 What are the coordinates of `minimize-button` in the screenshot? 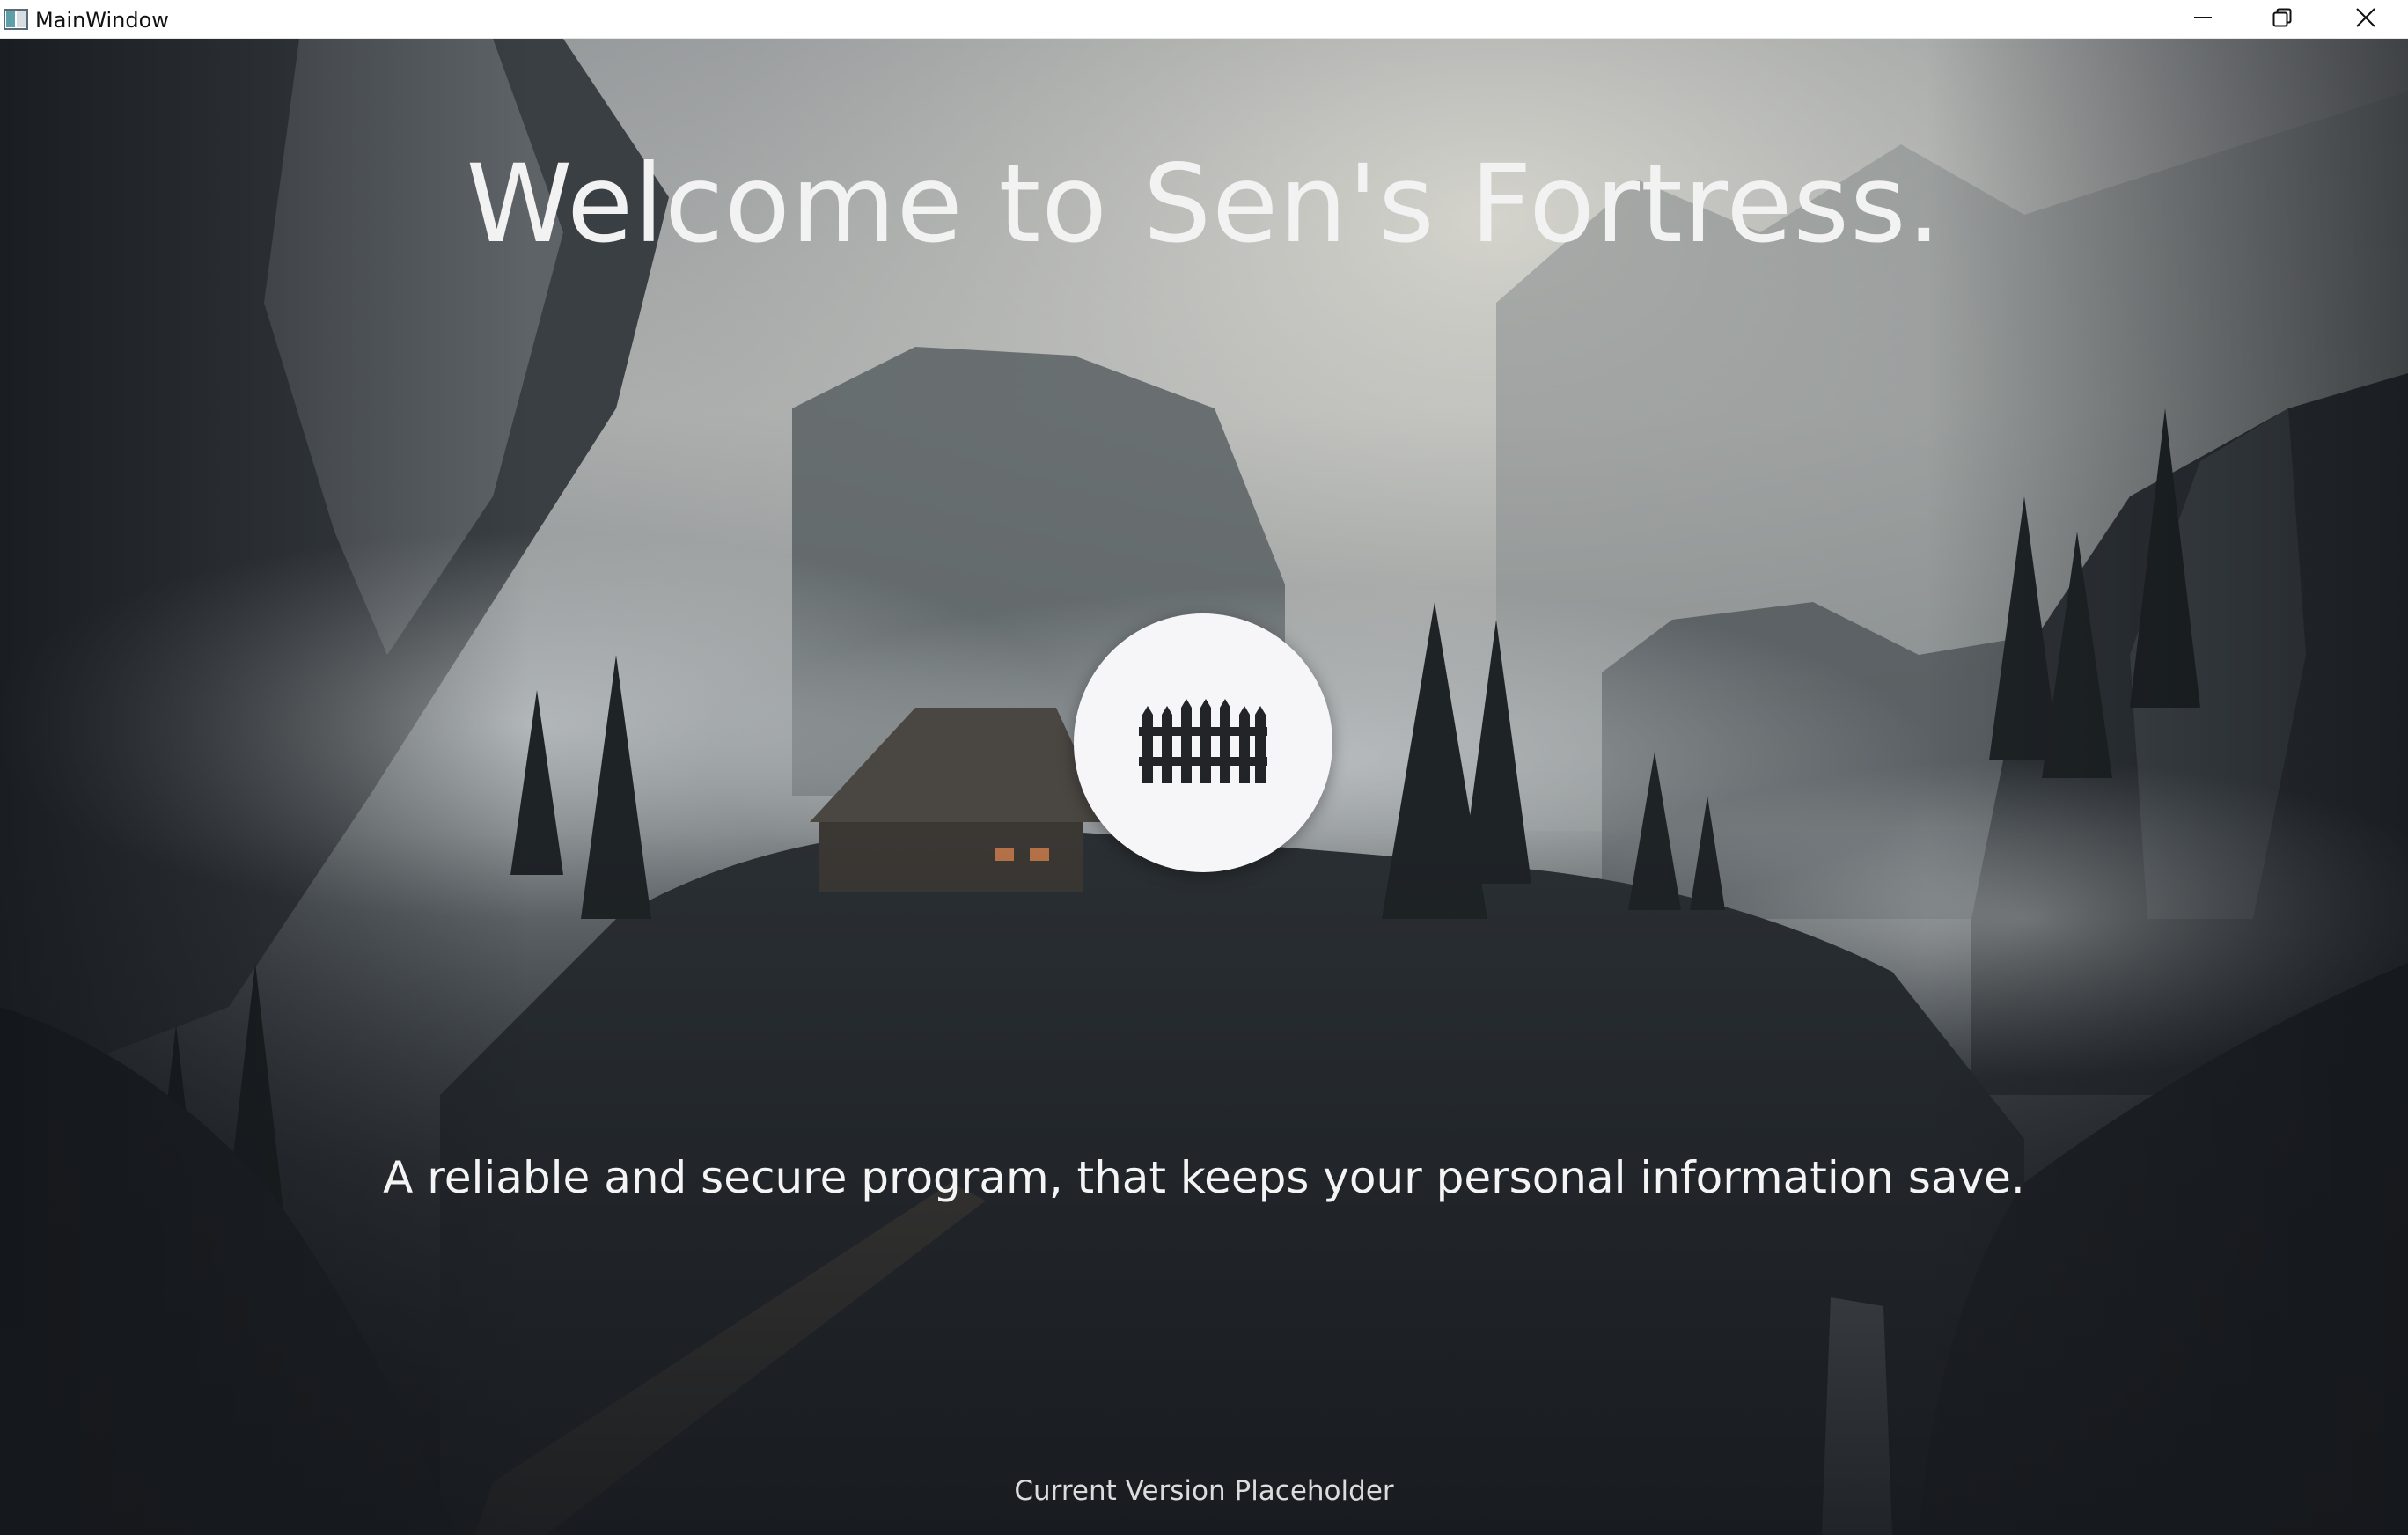 It's located at (2203, 19).